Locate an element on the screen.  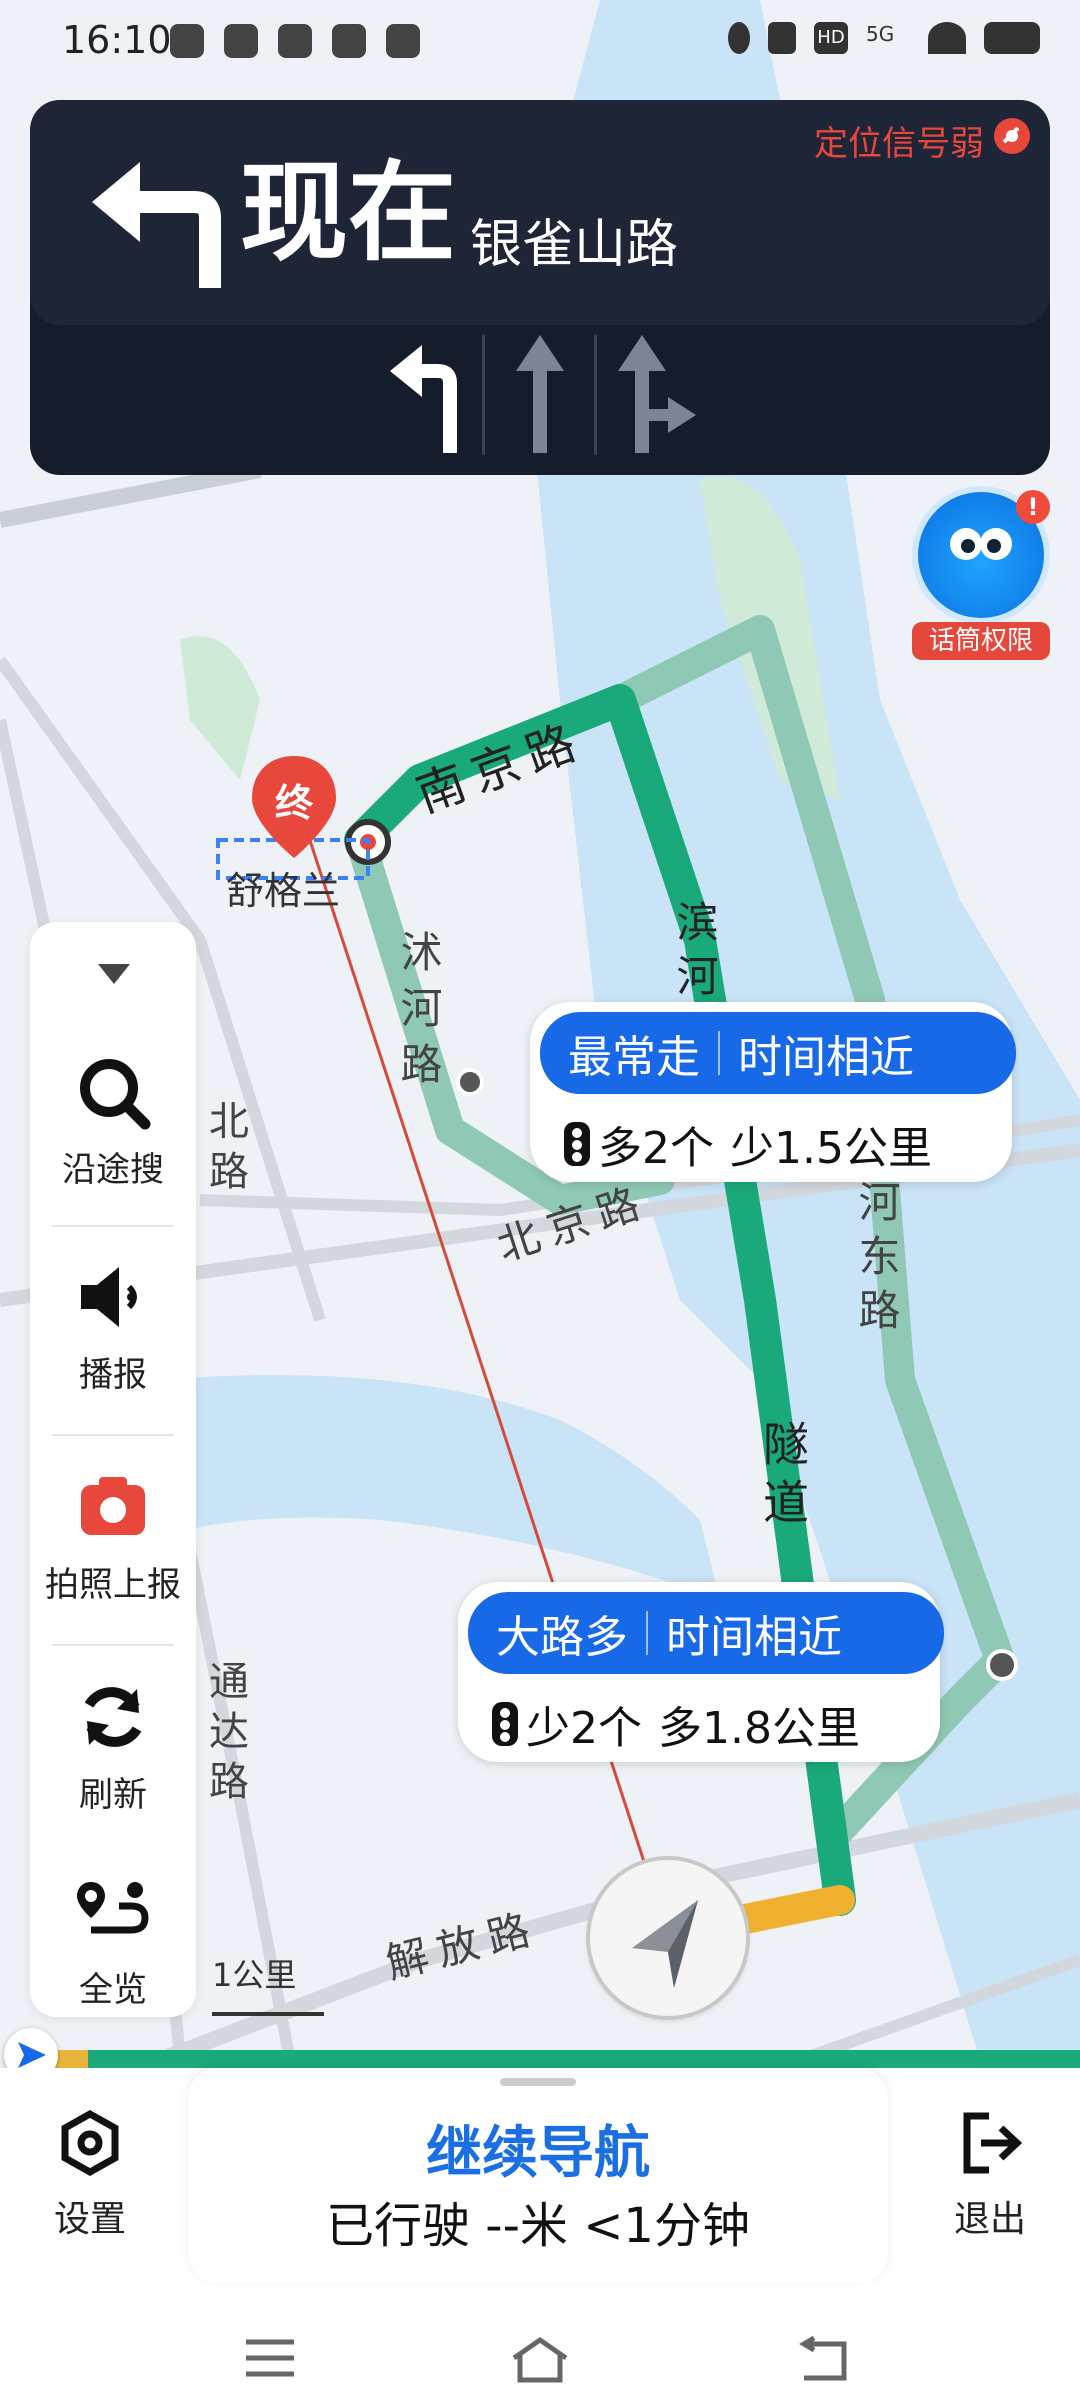
search-along-route-label: 沿途搜 is located at coordinates (113, 1170).